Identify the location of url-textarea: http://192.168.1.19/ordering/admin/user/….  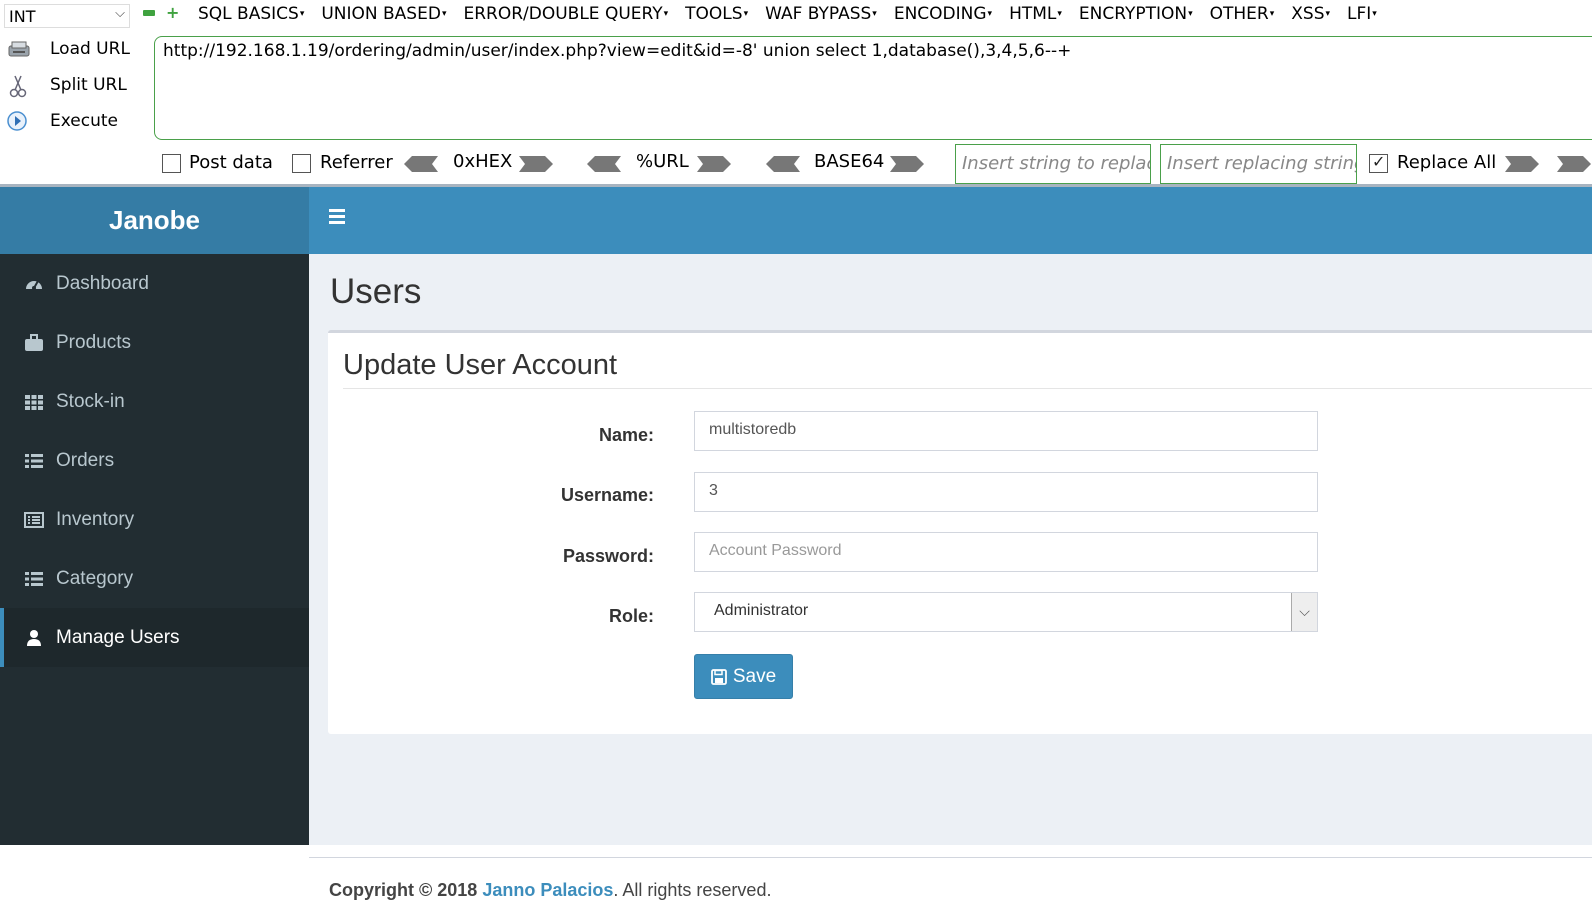
(873, 88).